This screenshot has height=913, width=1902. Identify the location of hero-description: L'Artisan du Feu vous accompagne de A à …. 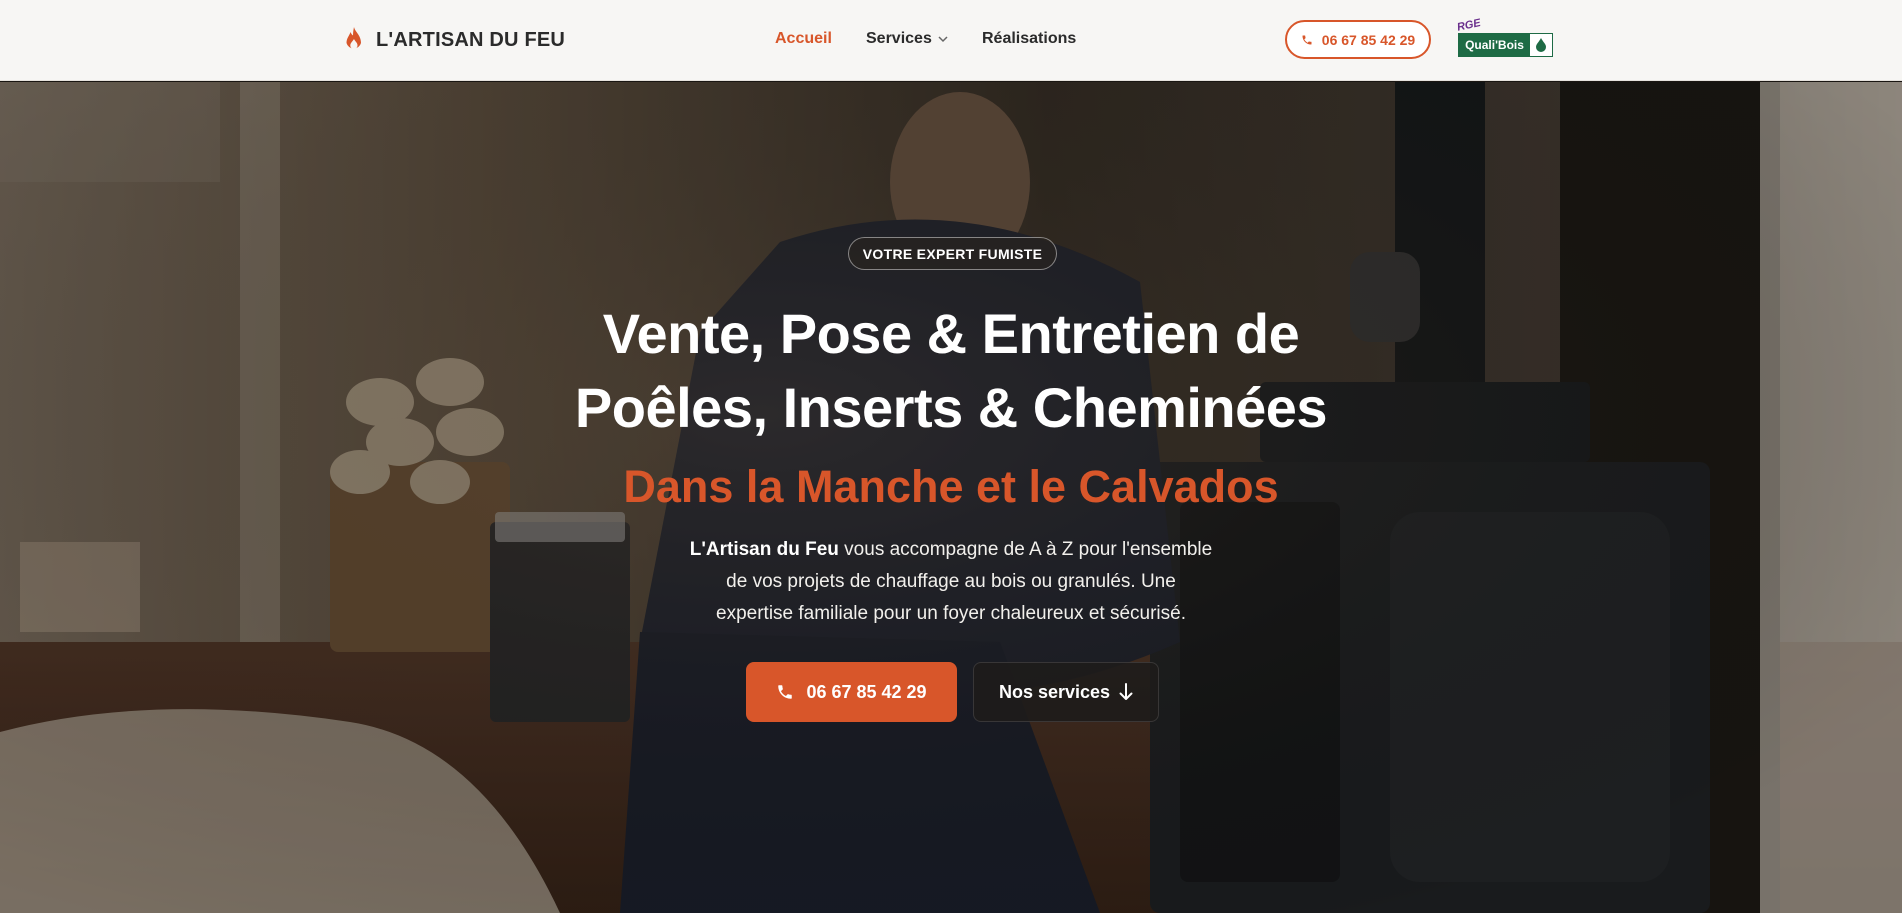
(951, 582).